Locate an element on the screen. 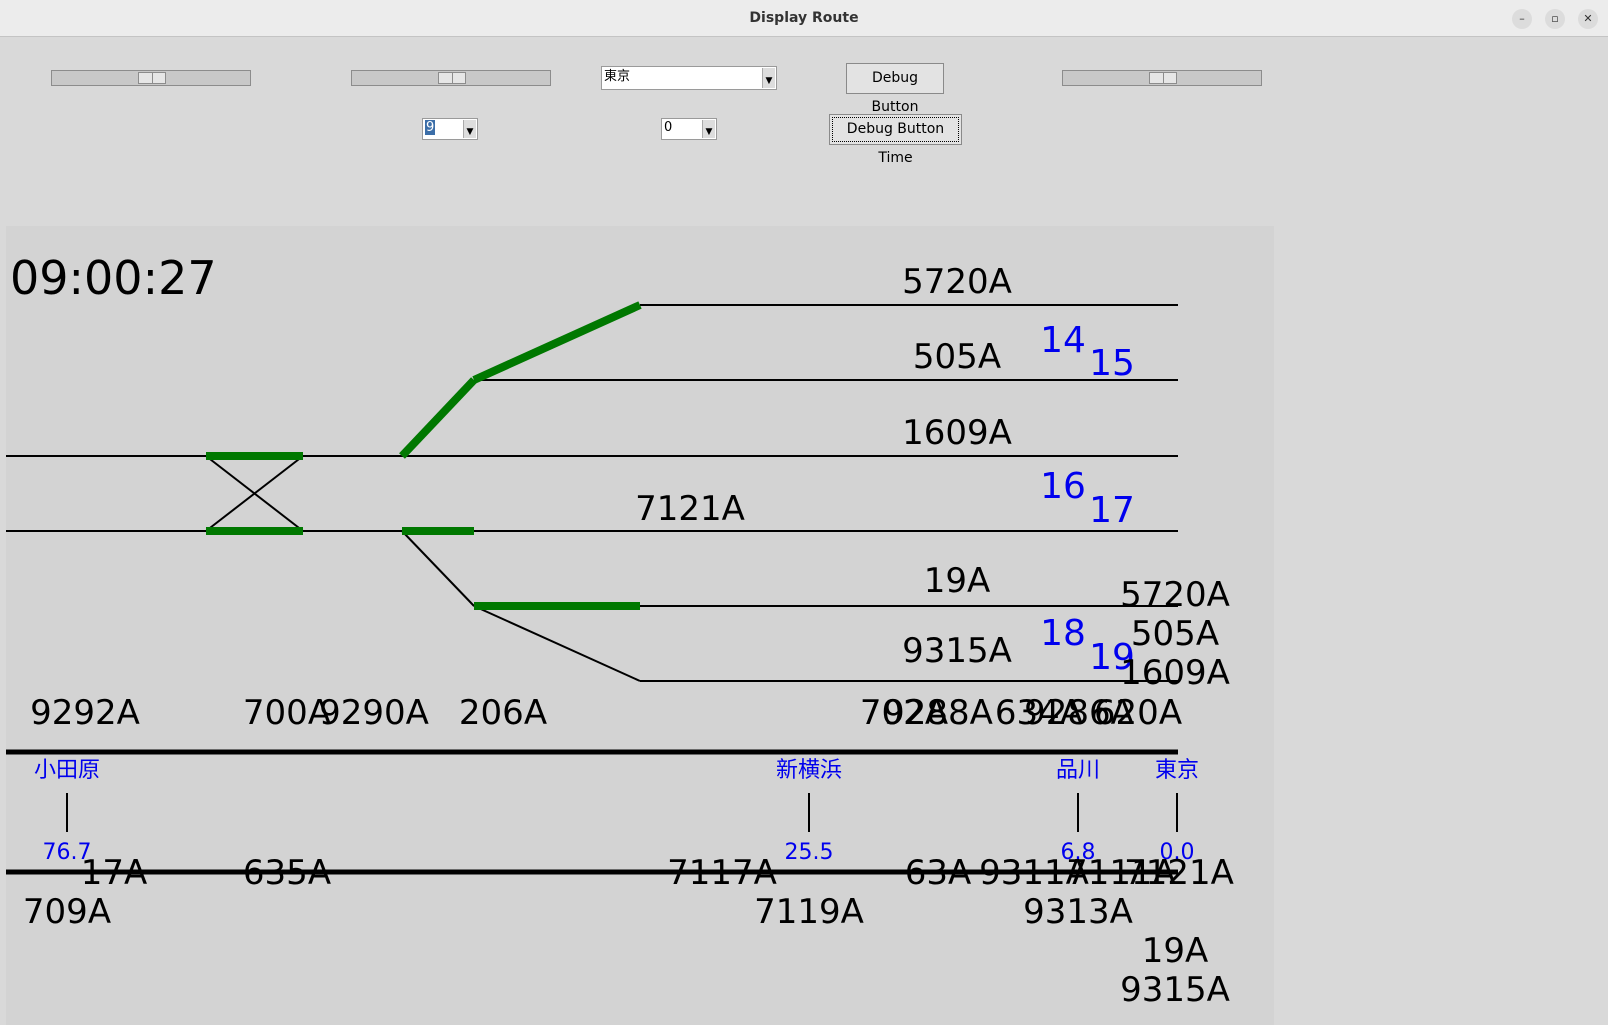 The image size is (1608, 1025). minimize-icon: – is located at coordinates (1522, 19).